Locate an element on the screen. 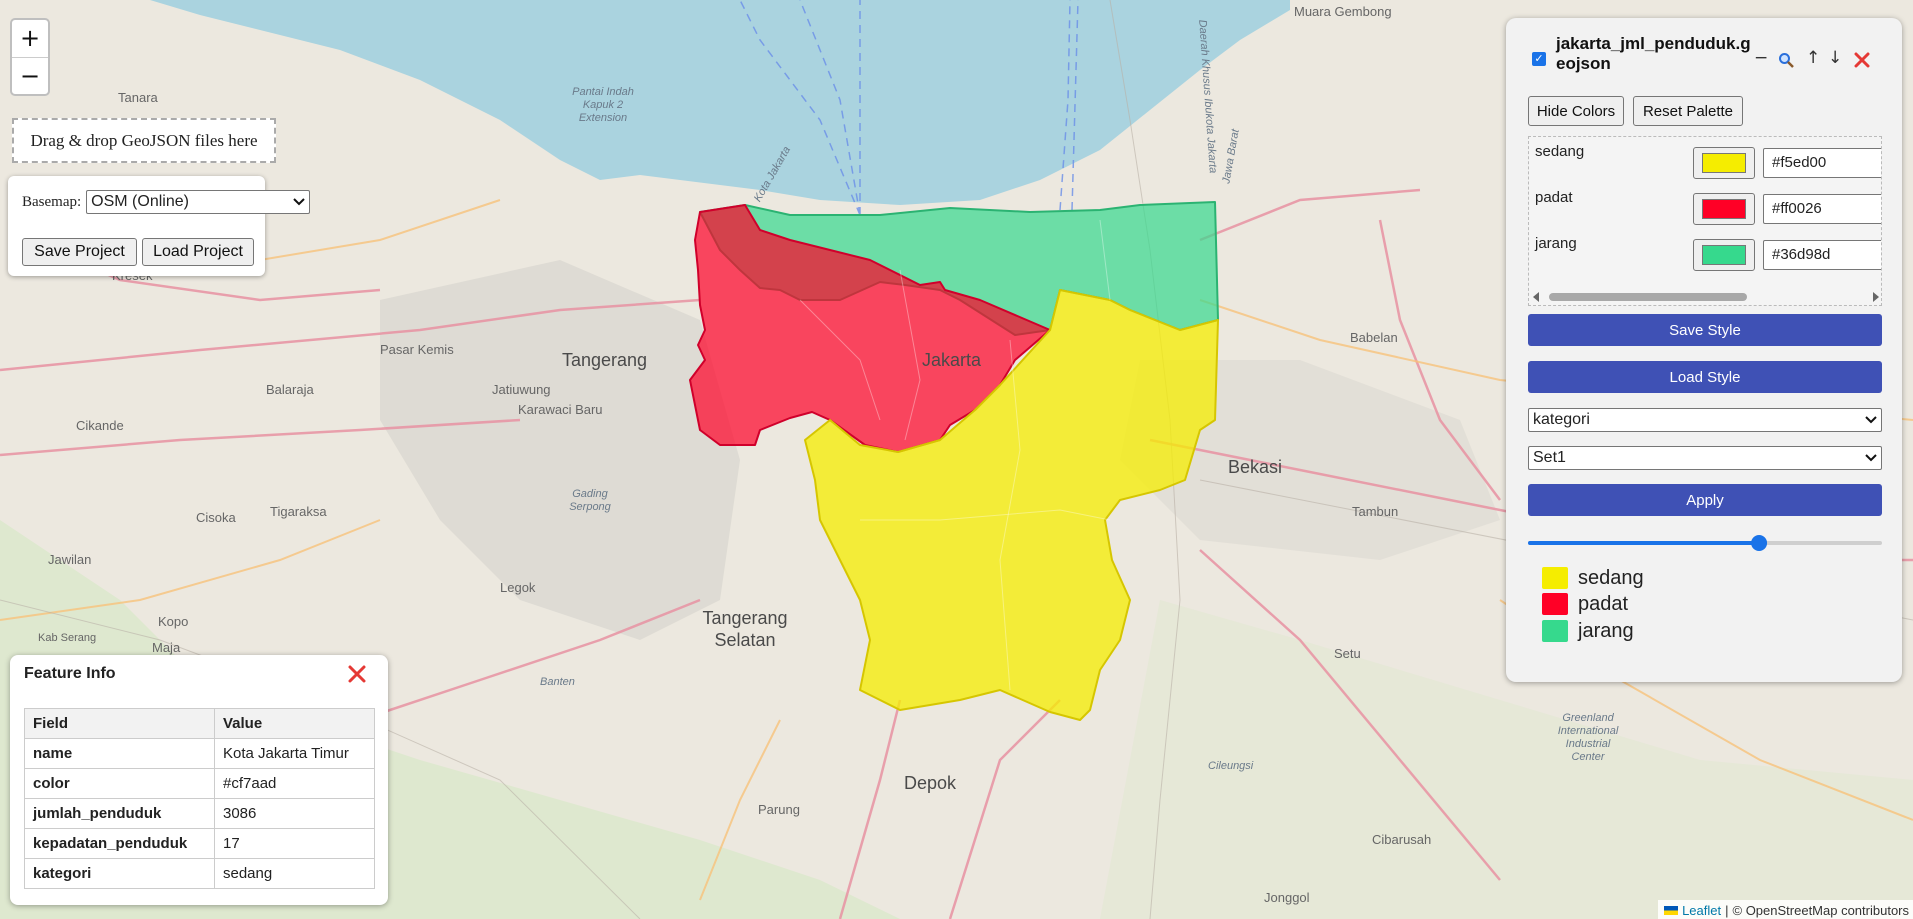  palette-row: padat #ff0026 is located at coordinates (1705, 205).